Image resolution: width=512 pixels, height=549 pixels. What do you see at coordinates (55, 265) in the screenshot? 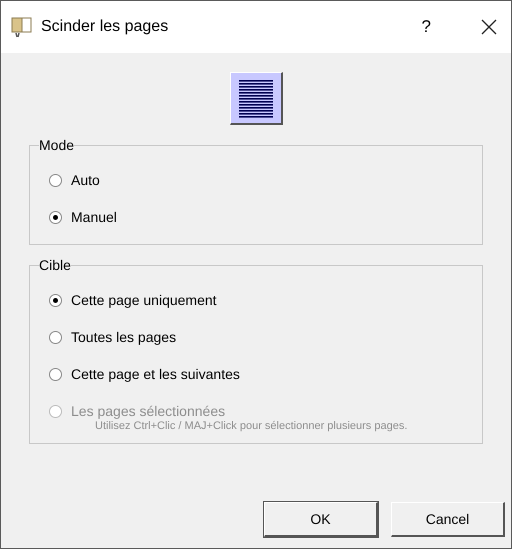
I see `group-title: Cible` at bounding box center [55, 265].